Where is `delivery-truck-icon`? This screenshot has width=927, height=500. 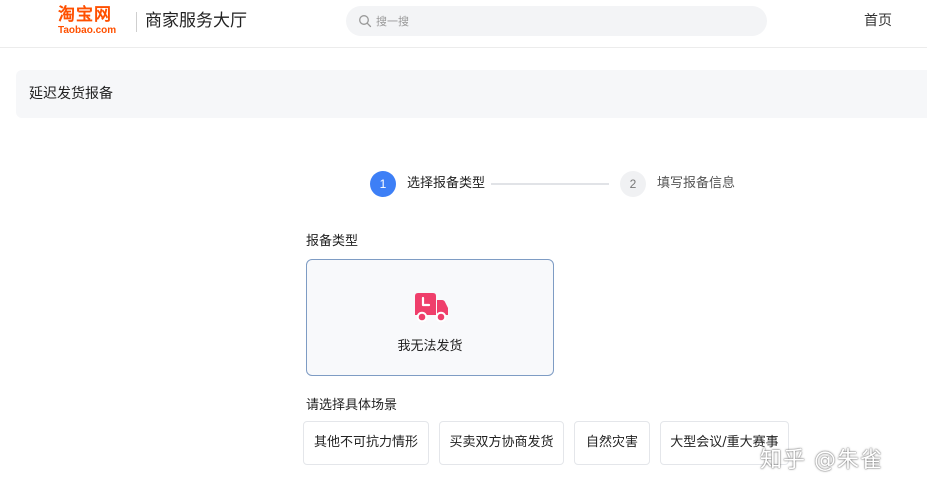
delivery-truck-icon is located at coordinates (431, 308).